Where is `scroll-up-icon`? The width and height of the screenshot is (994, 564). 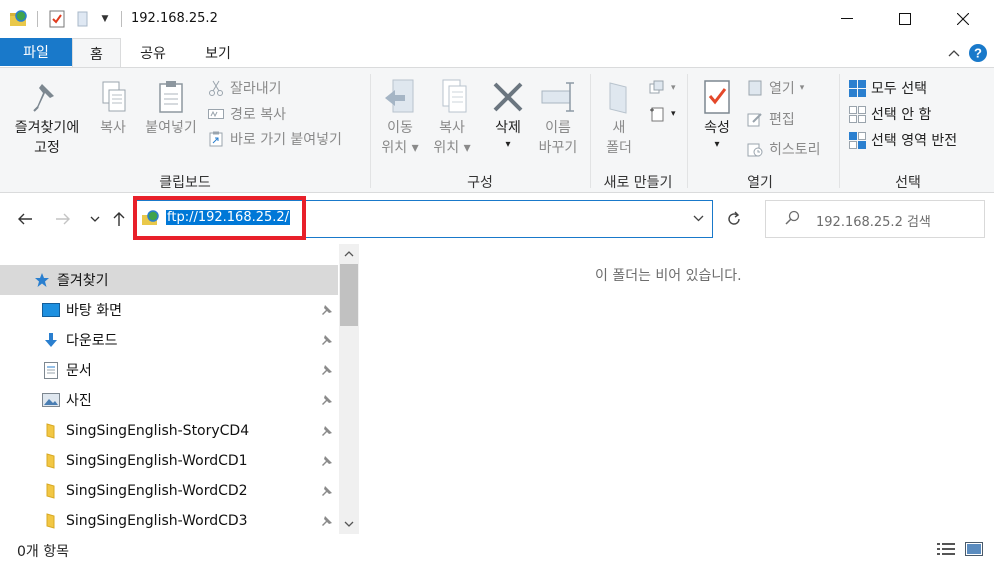 scroll-up-icon is located at coordinates (349, 254).